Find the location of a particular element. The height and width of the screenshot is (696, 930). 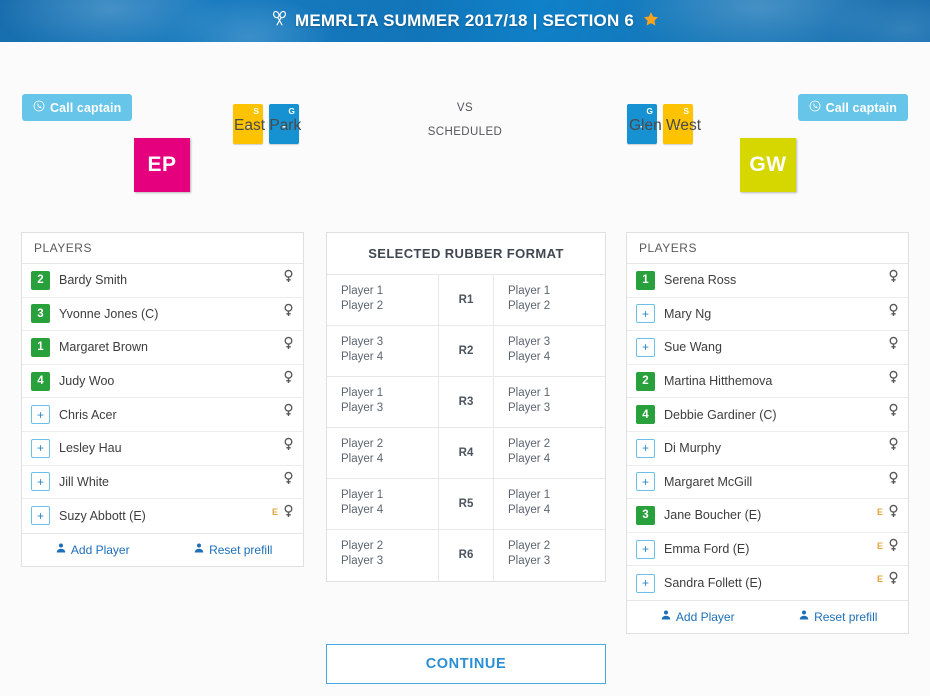

rubber-format-row: Player 1 Player 3 R3 Player 1 Player 3 is located at coordinates (466, 402).